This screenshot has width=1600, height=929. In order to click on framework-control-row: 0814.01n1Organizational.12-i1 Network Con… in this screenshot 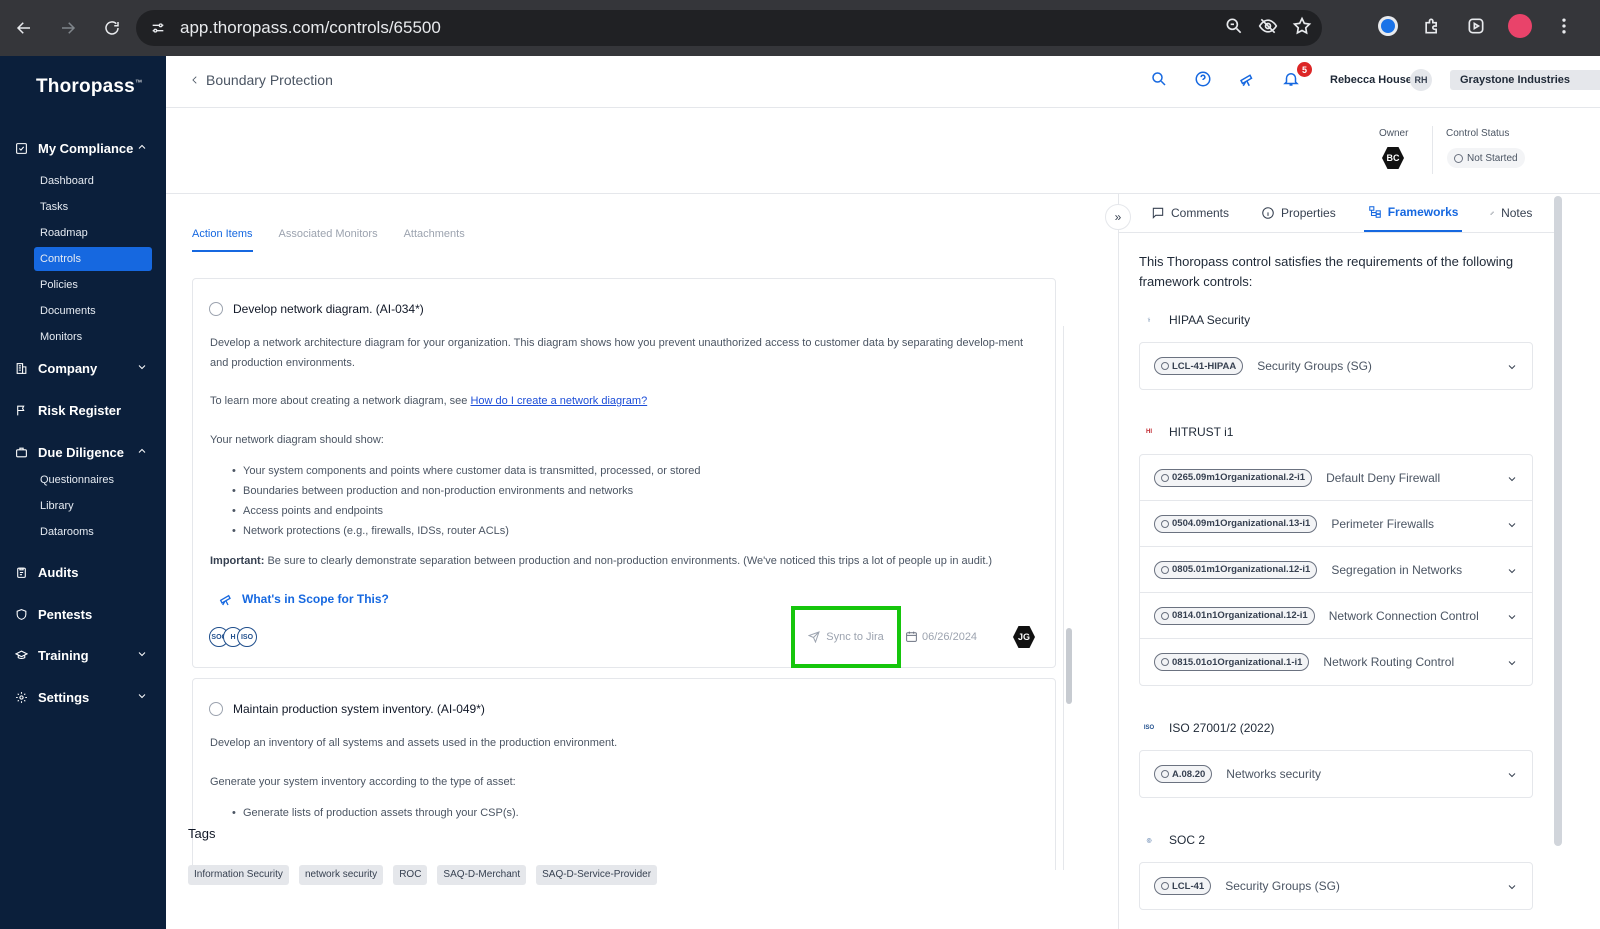, I will do `click(1336, 616)`.